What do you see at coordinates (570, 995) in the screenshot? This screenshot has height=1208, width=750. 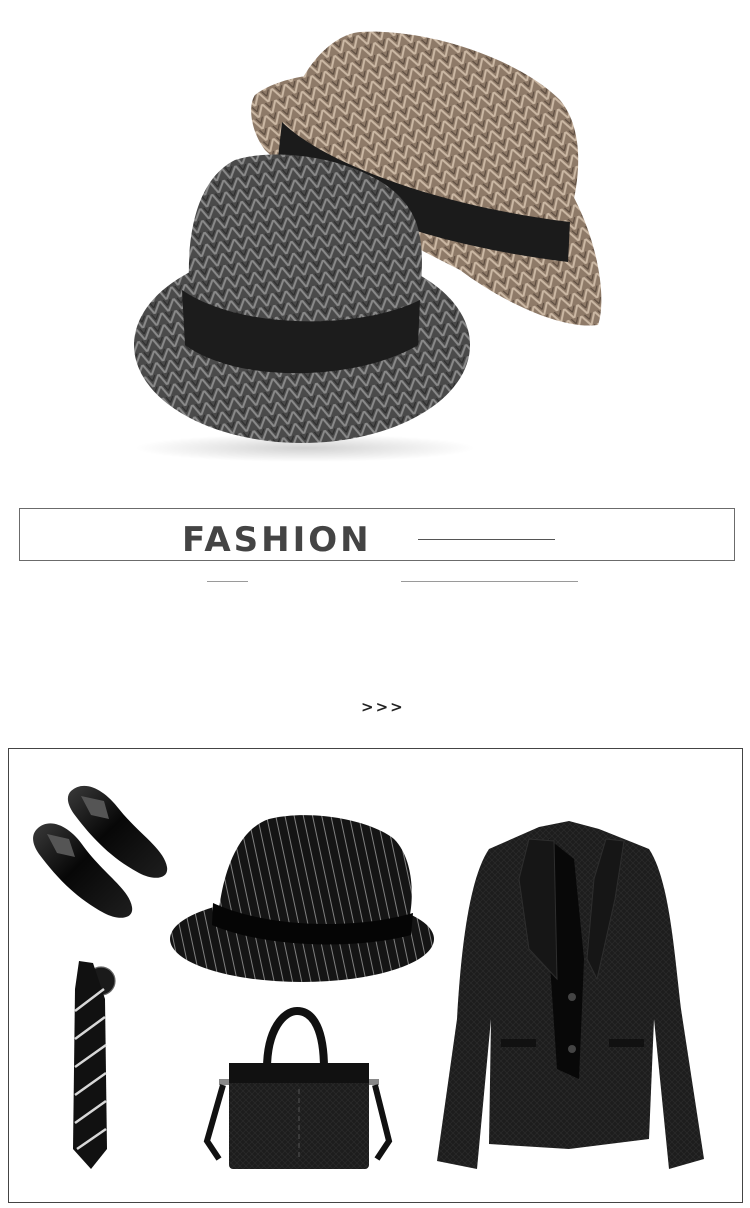 I see `blazer-icon` at bounding box center [570, 995].